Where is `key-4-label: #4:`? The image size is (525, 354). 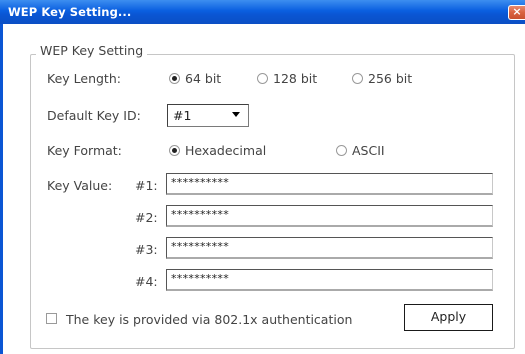
key-4-label: #4: is located at coordinates (146, 281).